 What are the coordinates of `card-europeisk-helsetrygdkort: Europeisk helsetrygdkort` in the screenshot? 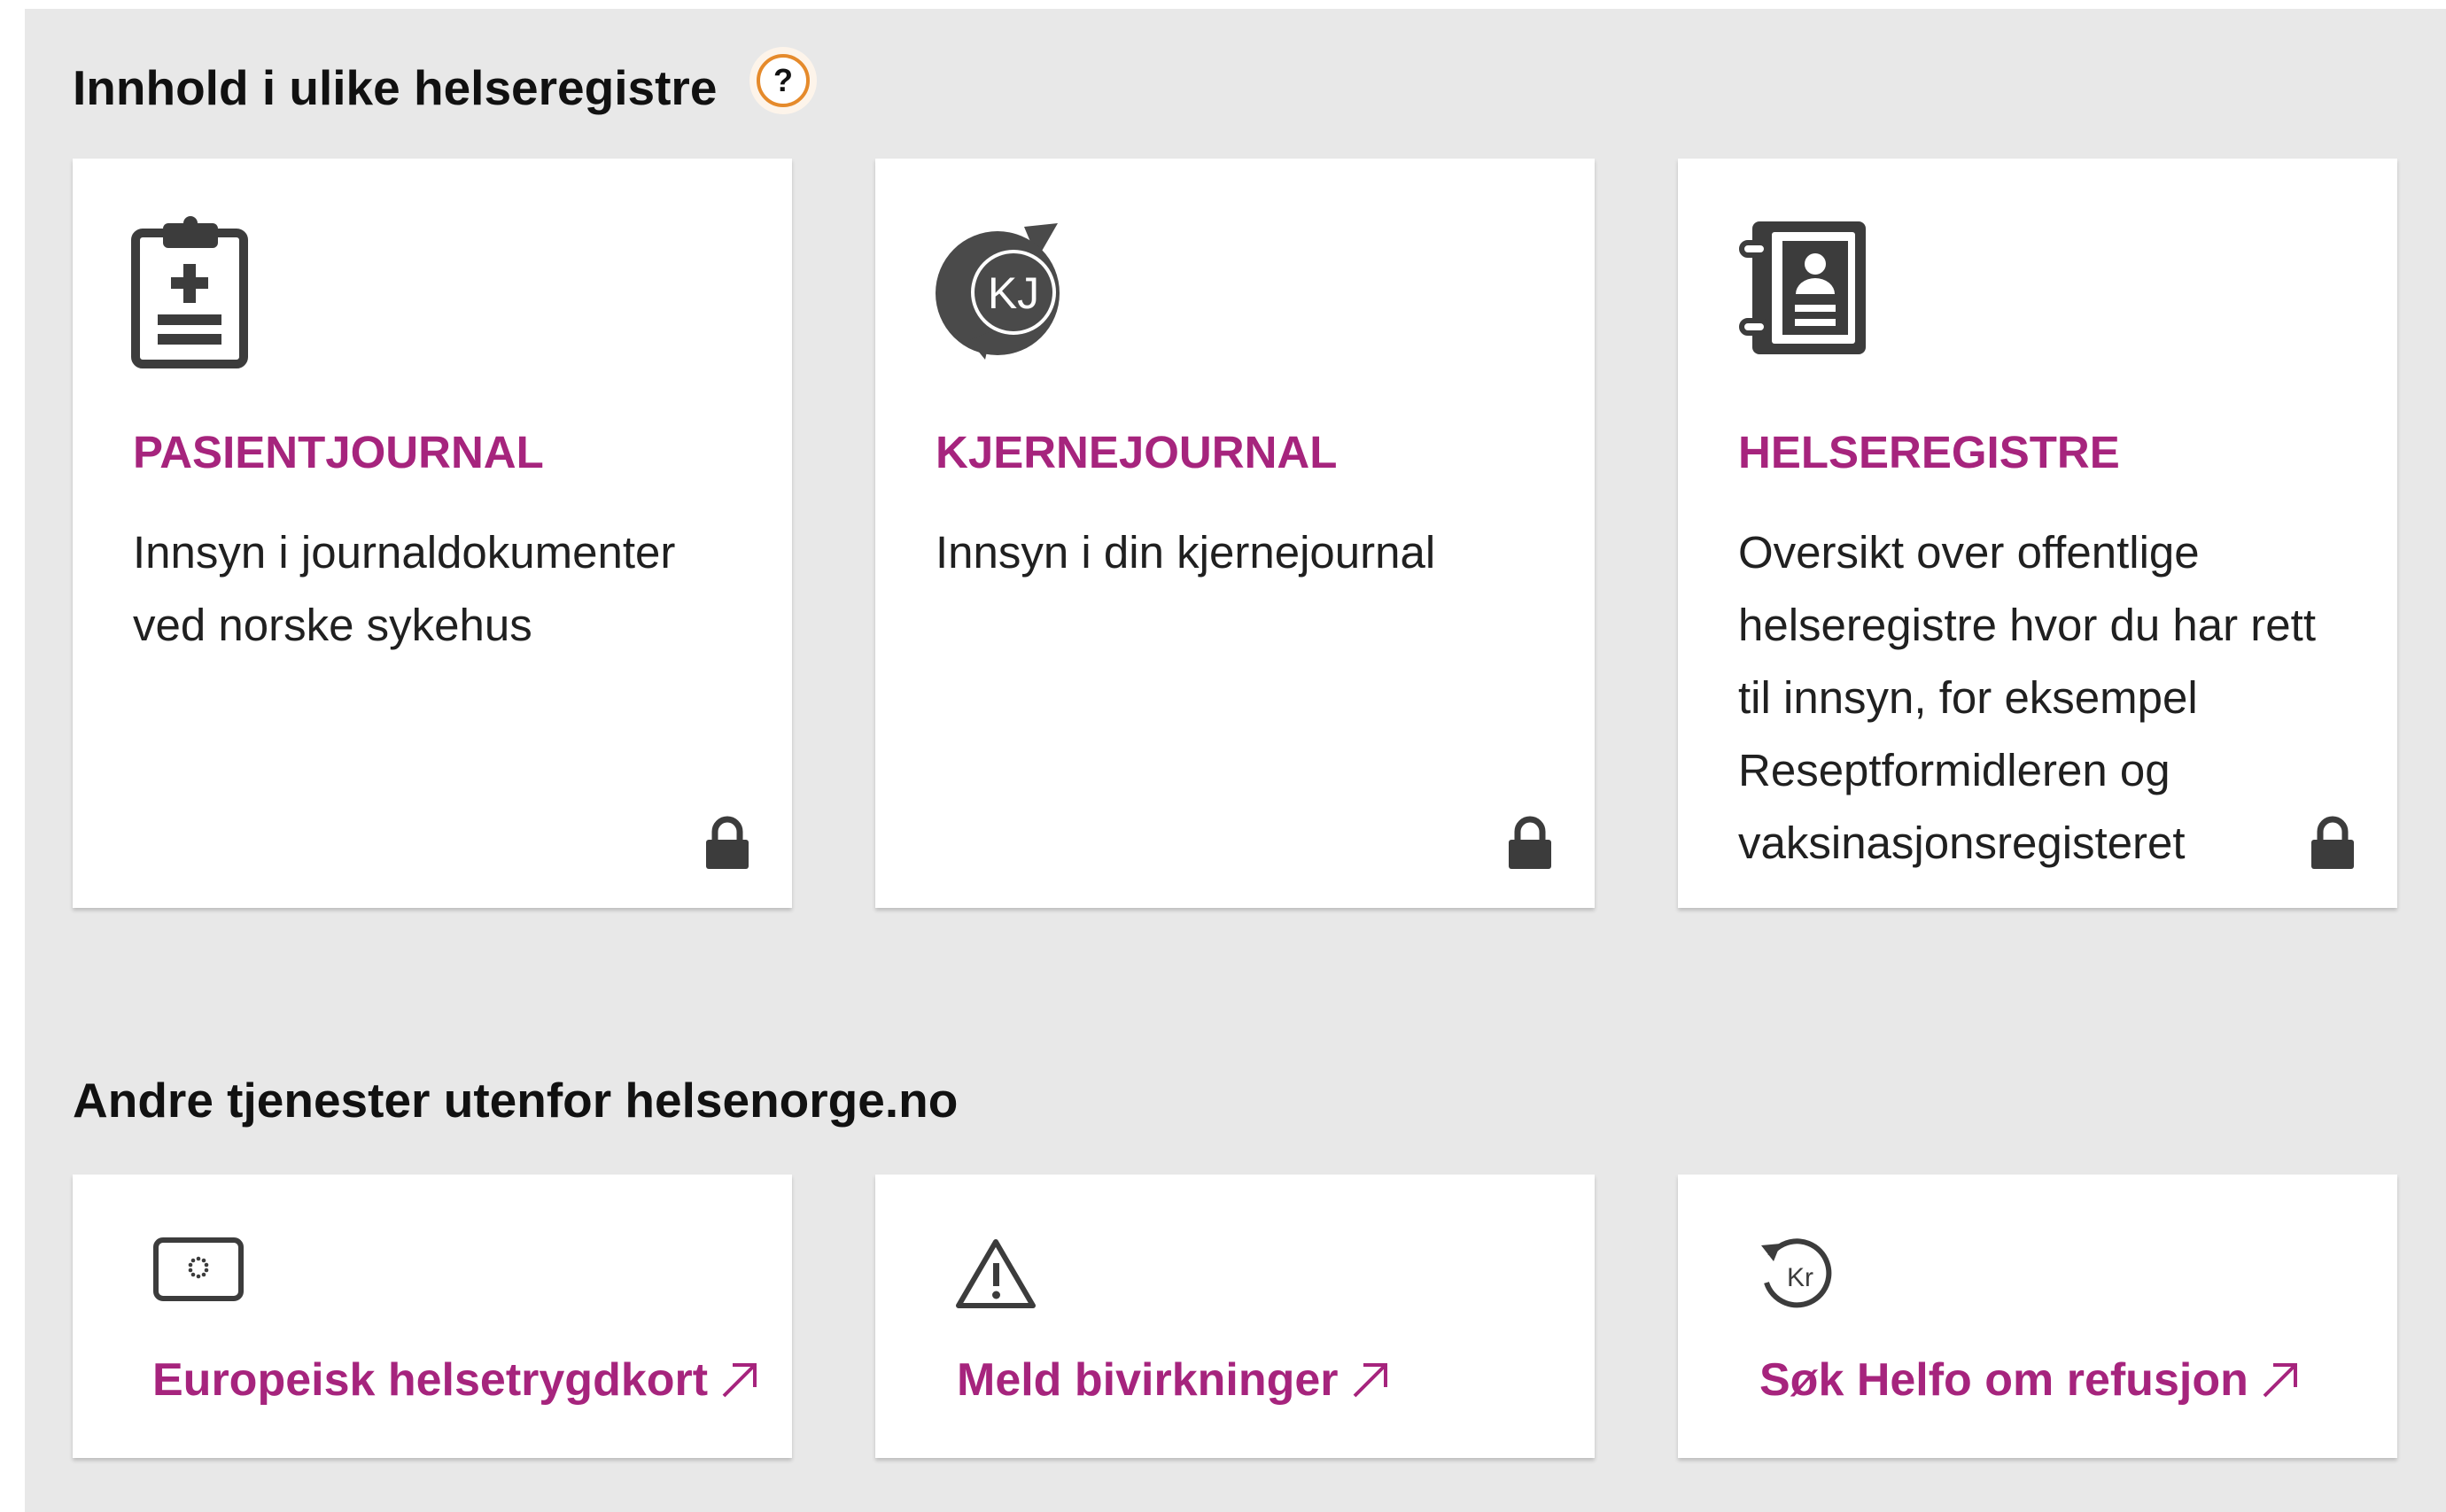 It's located at (432, 1316).